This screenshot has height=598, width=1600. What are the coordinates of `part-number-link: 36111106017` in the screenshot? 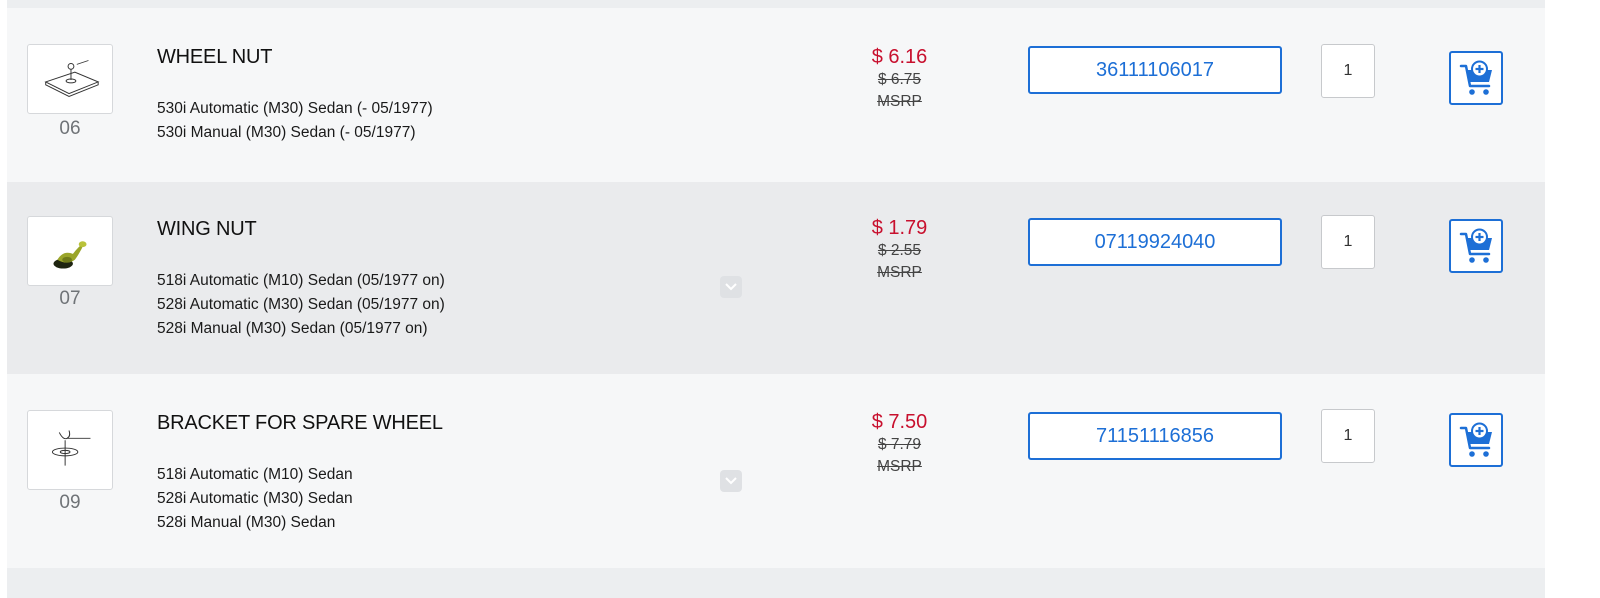 It's located at (1155, 70).